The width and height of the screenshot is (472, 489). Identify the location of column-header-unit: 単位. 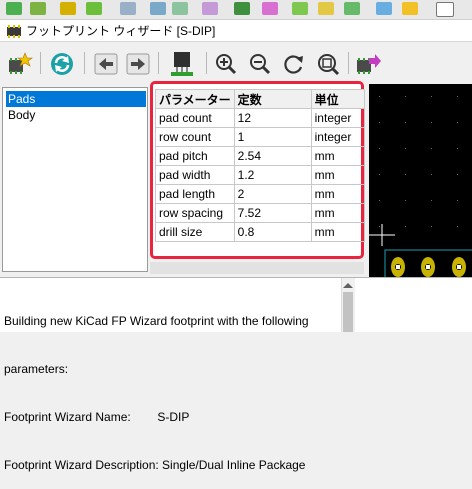
(337, 99).